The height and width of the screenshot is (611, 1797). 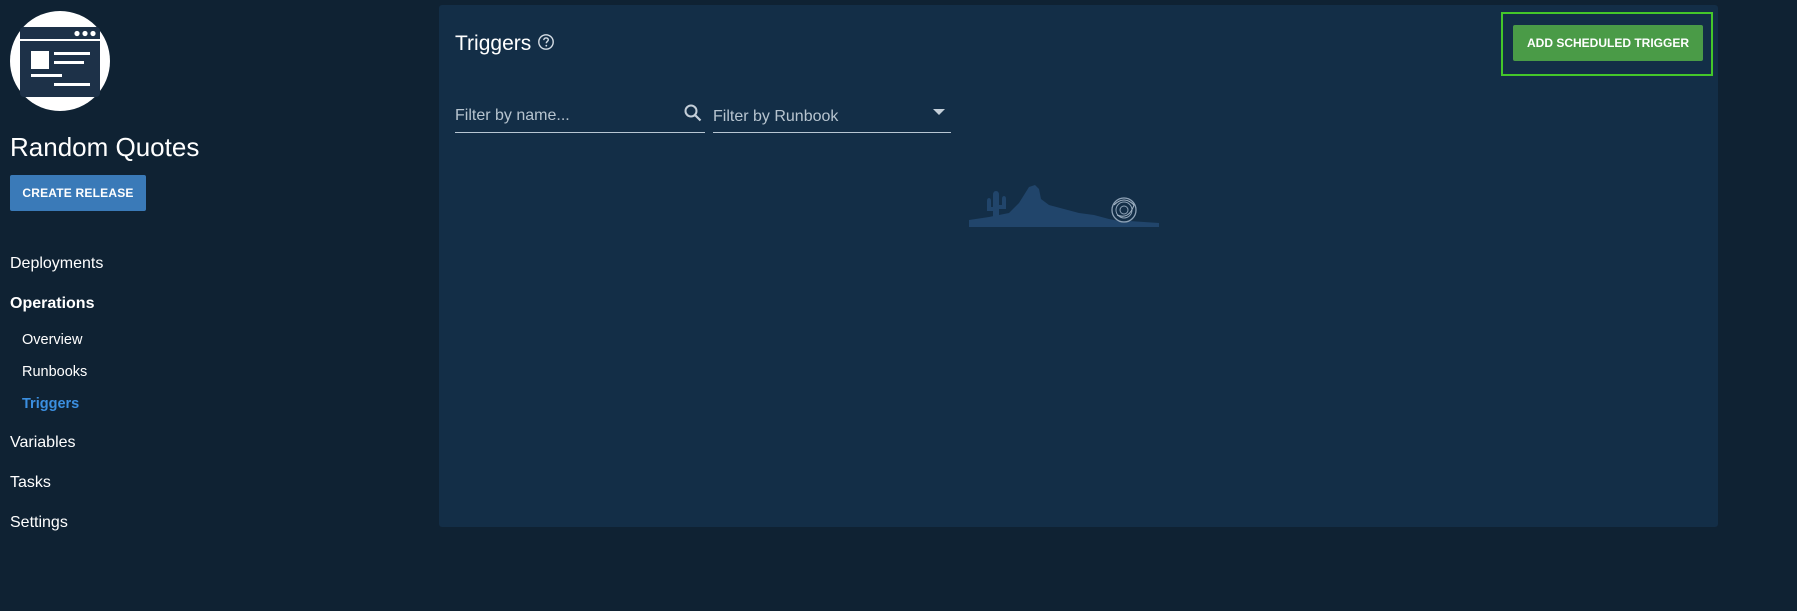 What do you see at coordinates (56, 264) in the screenshot?
I see `nav-deployments: Deployments` at bounding box center [56, 264].